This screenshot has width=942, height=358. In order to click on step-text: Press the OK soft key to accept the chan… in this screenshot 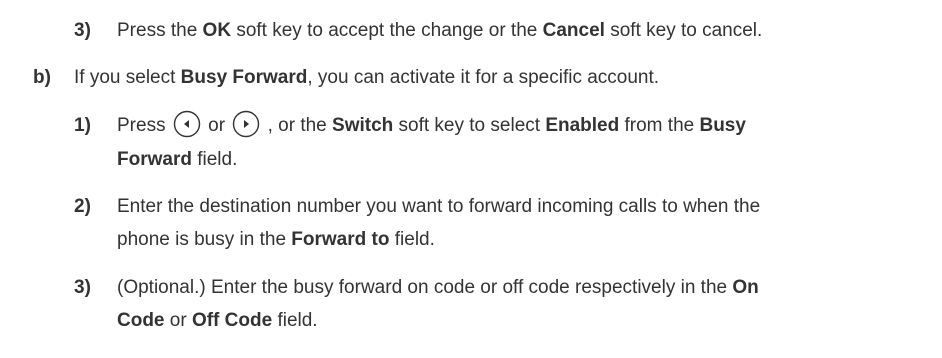, I will do `click(440, 30)`.